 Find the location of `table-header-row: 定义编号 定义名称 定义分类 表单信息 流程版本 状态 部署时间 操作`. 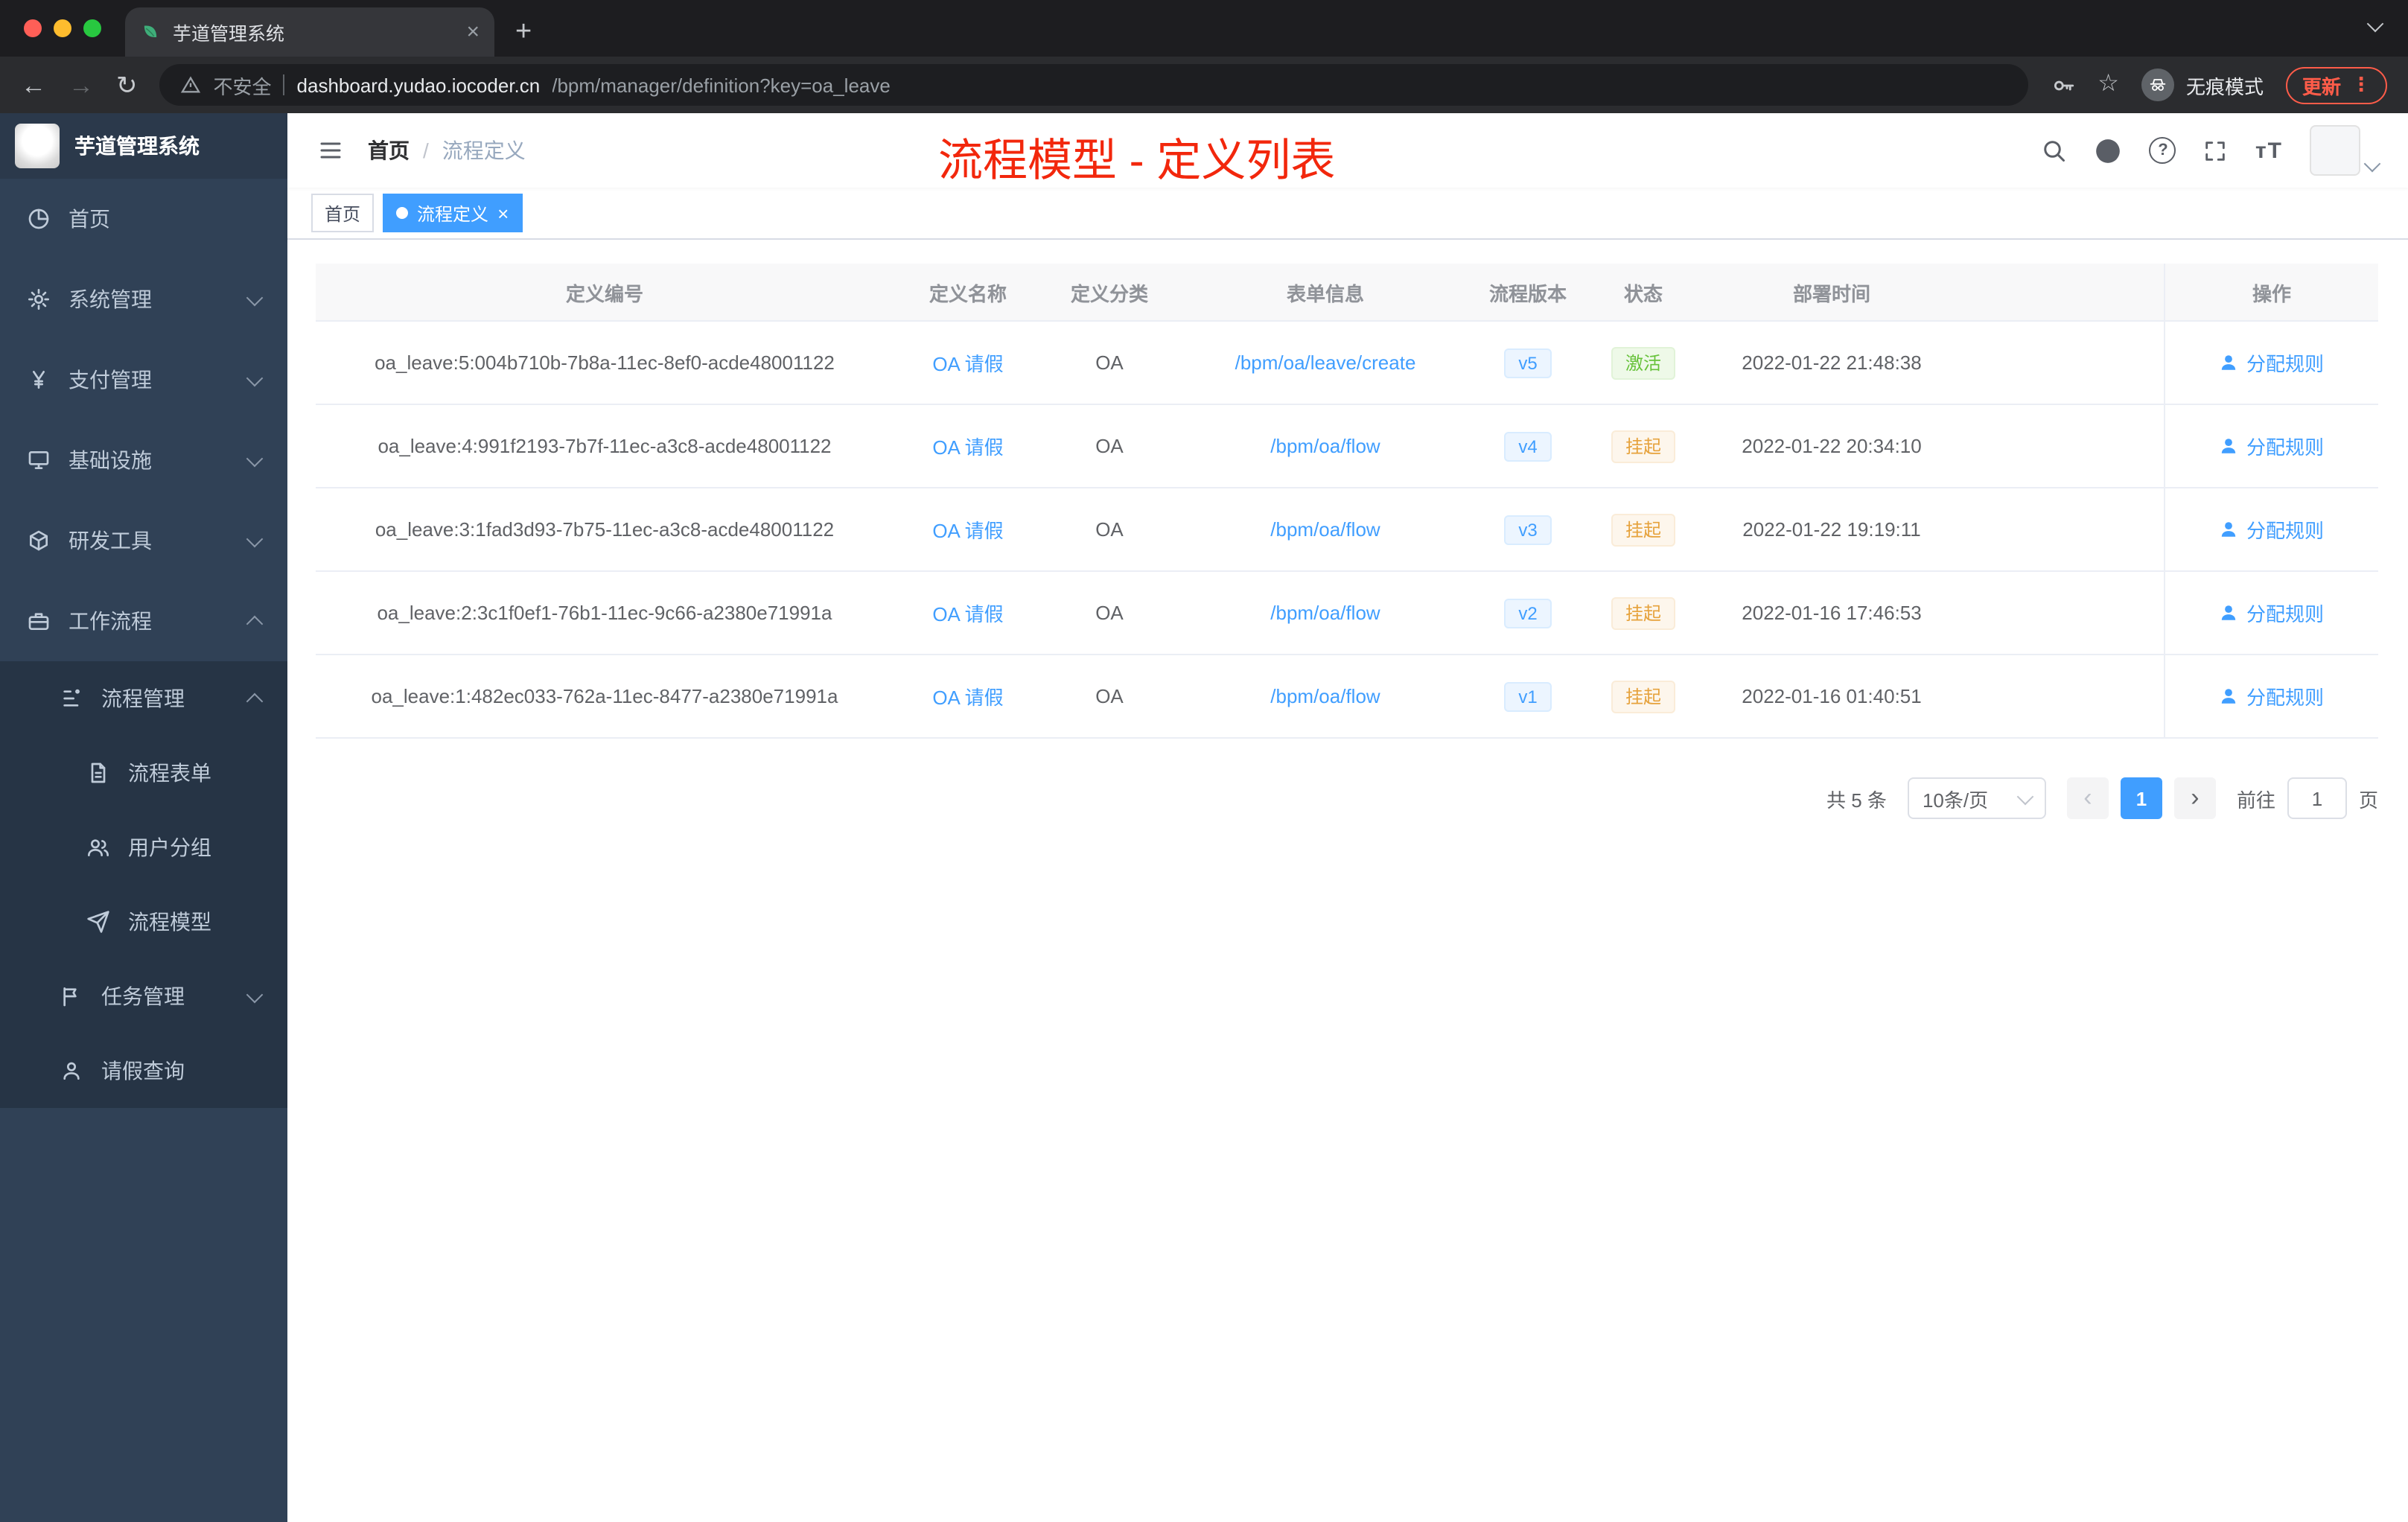

table-header-row: 定义编号 定义名称 定义分类 表单信息 流程版本 状态 部署时间 操作 is located at coordinates (1347, 293).